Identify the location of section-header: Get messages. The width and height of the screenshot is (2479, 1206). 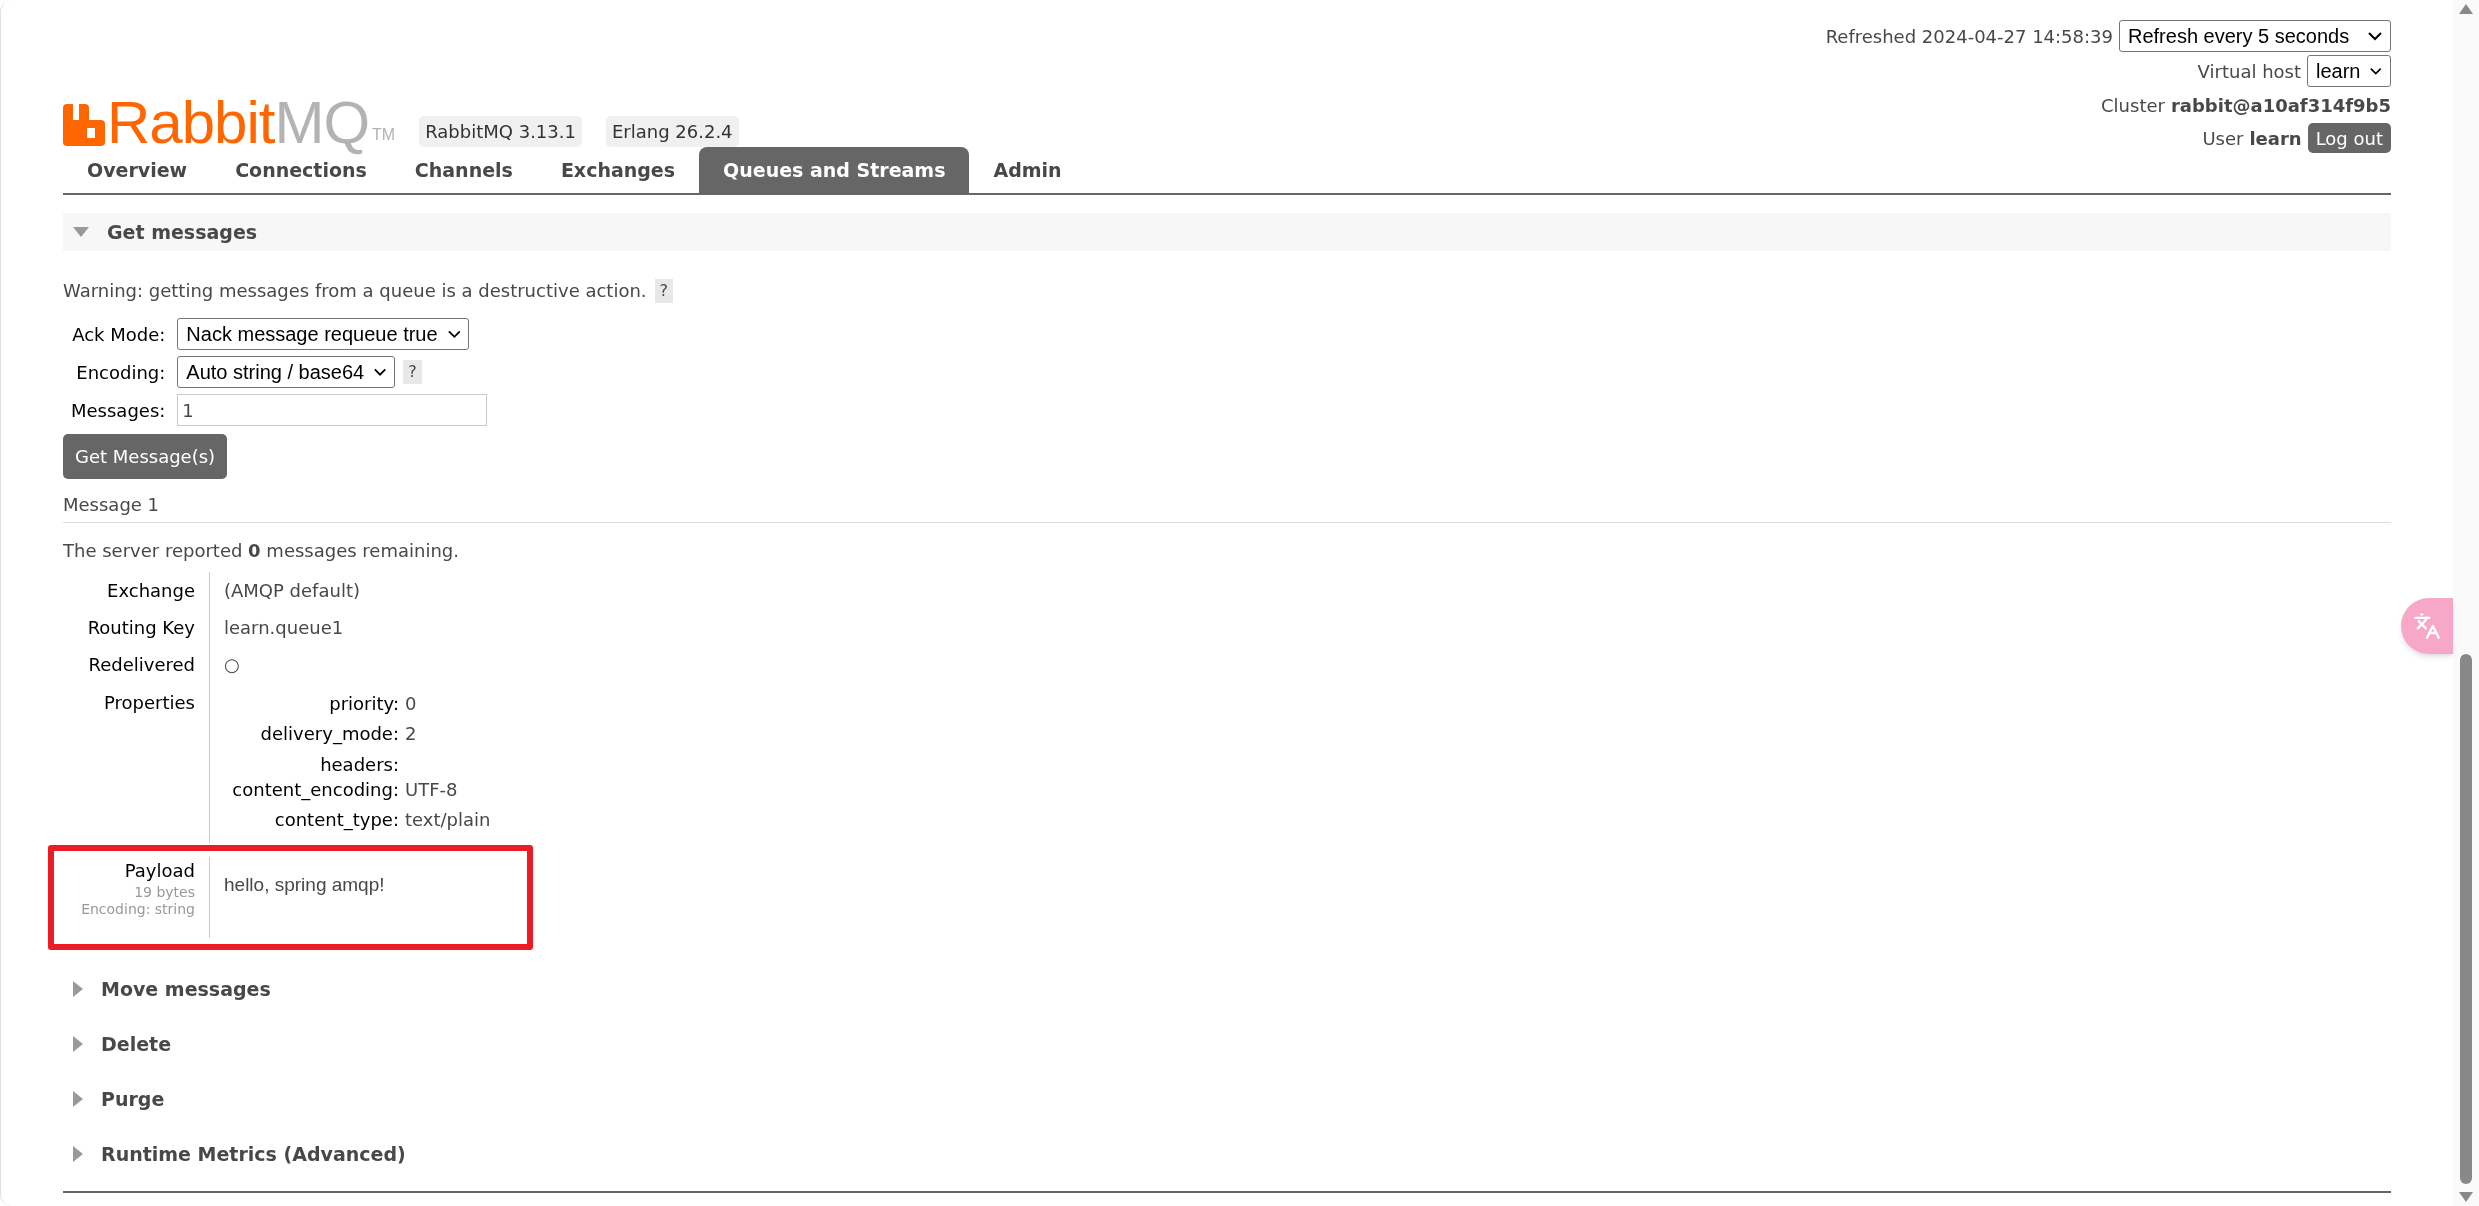
(1227, 232).